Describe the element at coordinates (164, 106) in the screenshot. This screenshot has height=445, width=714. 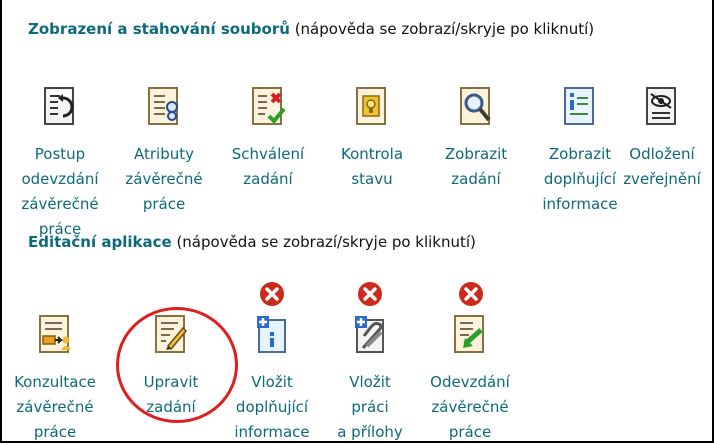
I see `thesis-attributes-icon` at that location.